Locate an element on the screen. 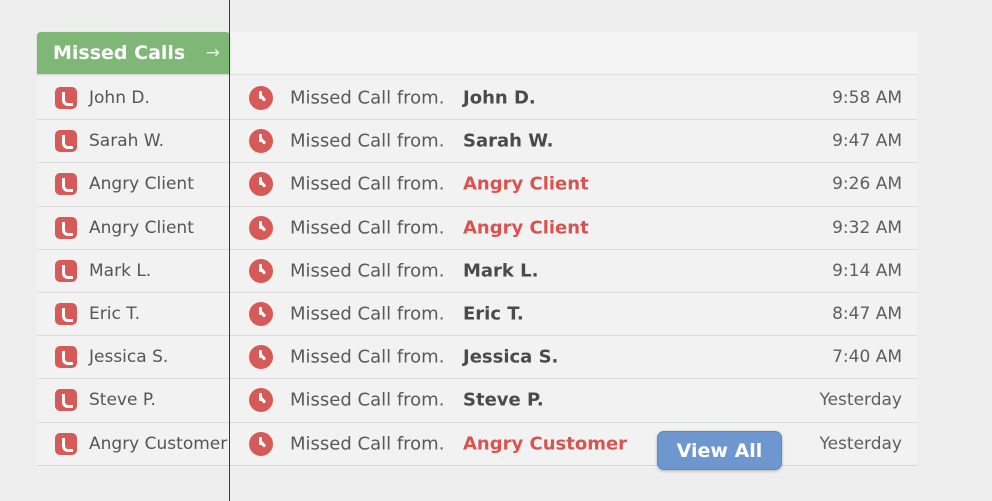 The image size is (992, 501). arrow-right-icon: → is located at coordinates (213, 53).